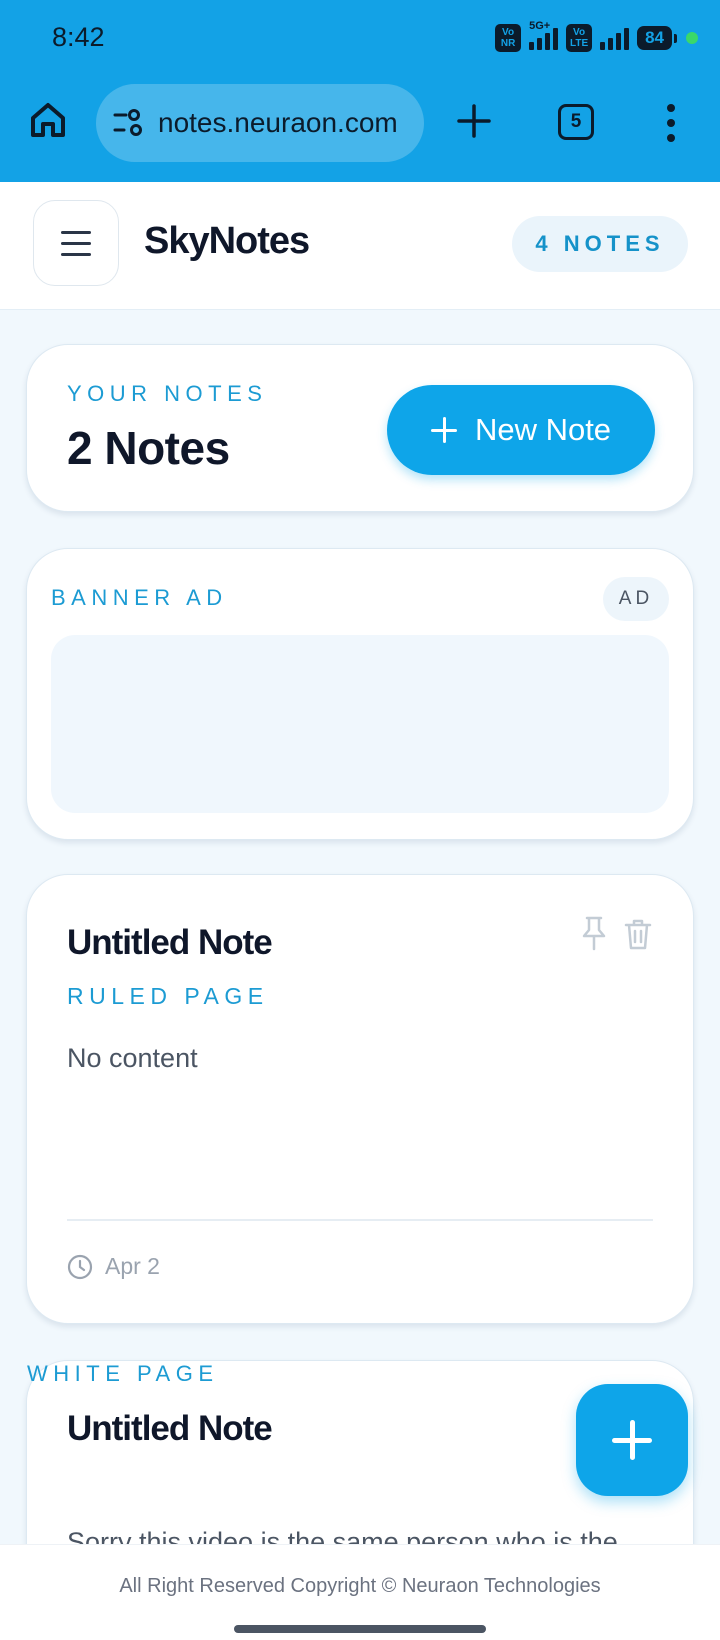 The image size is (720, 1640). I want to click on notes-count-badge: 4 NOTES, so click(600, 244).